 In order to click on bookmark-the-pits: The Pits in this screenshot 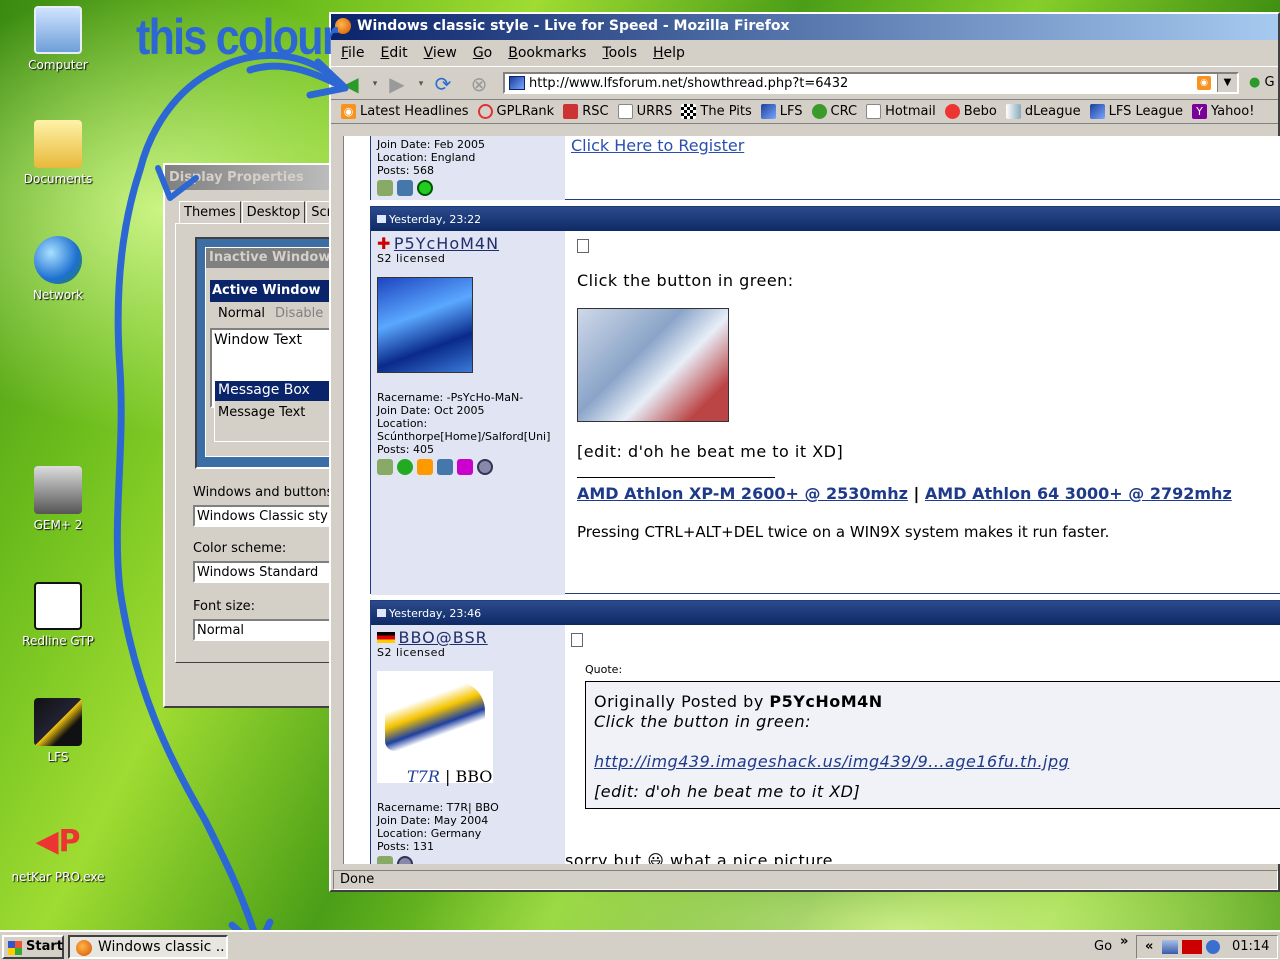, I will do `click(716, 111)`.